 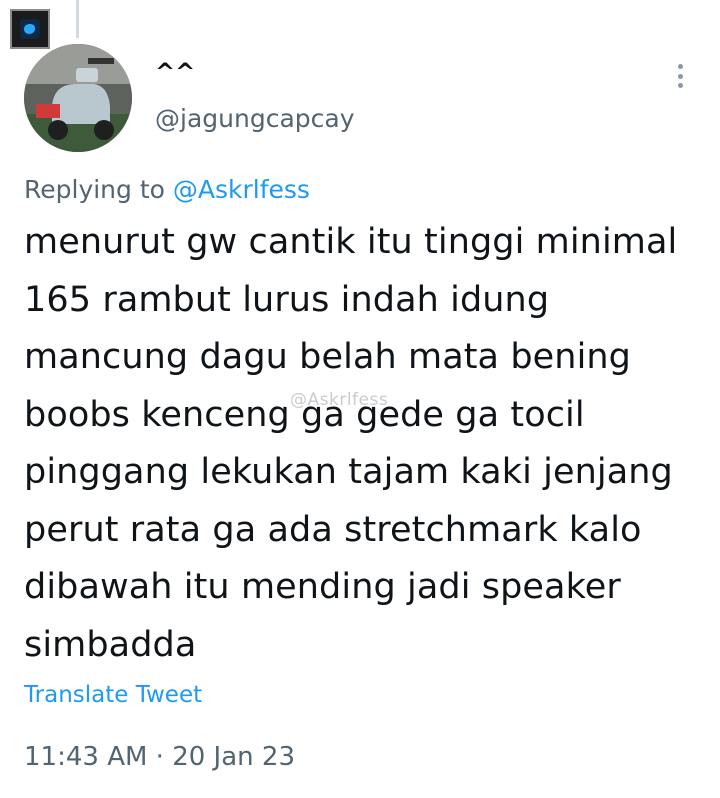 What do you see at coordinates (241, 189) in the screenshot?
I see `replying-to-mention: @Askrlfess` at bounding box center [241, 189].